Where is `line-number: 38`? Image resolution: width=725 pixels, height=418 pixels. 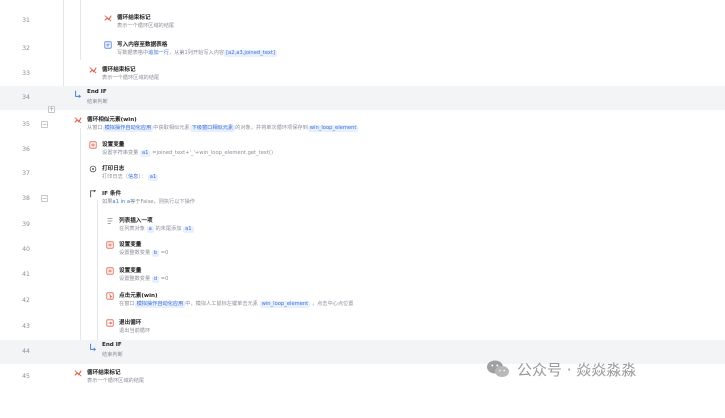
line-number: 38 is located at coordinates (26, 198).